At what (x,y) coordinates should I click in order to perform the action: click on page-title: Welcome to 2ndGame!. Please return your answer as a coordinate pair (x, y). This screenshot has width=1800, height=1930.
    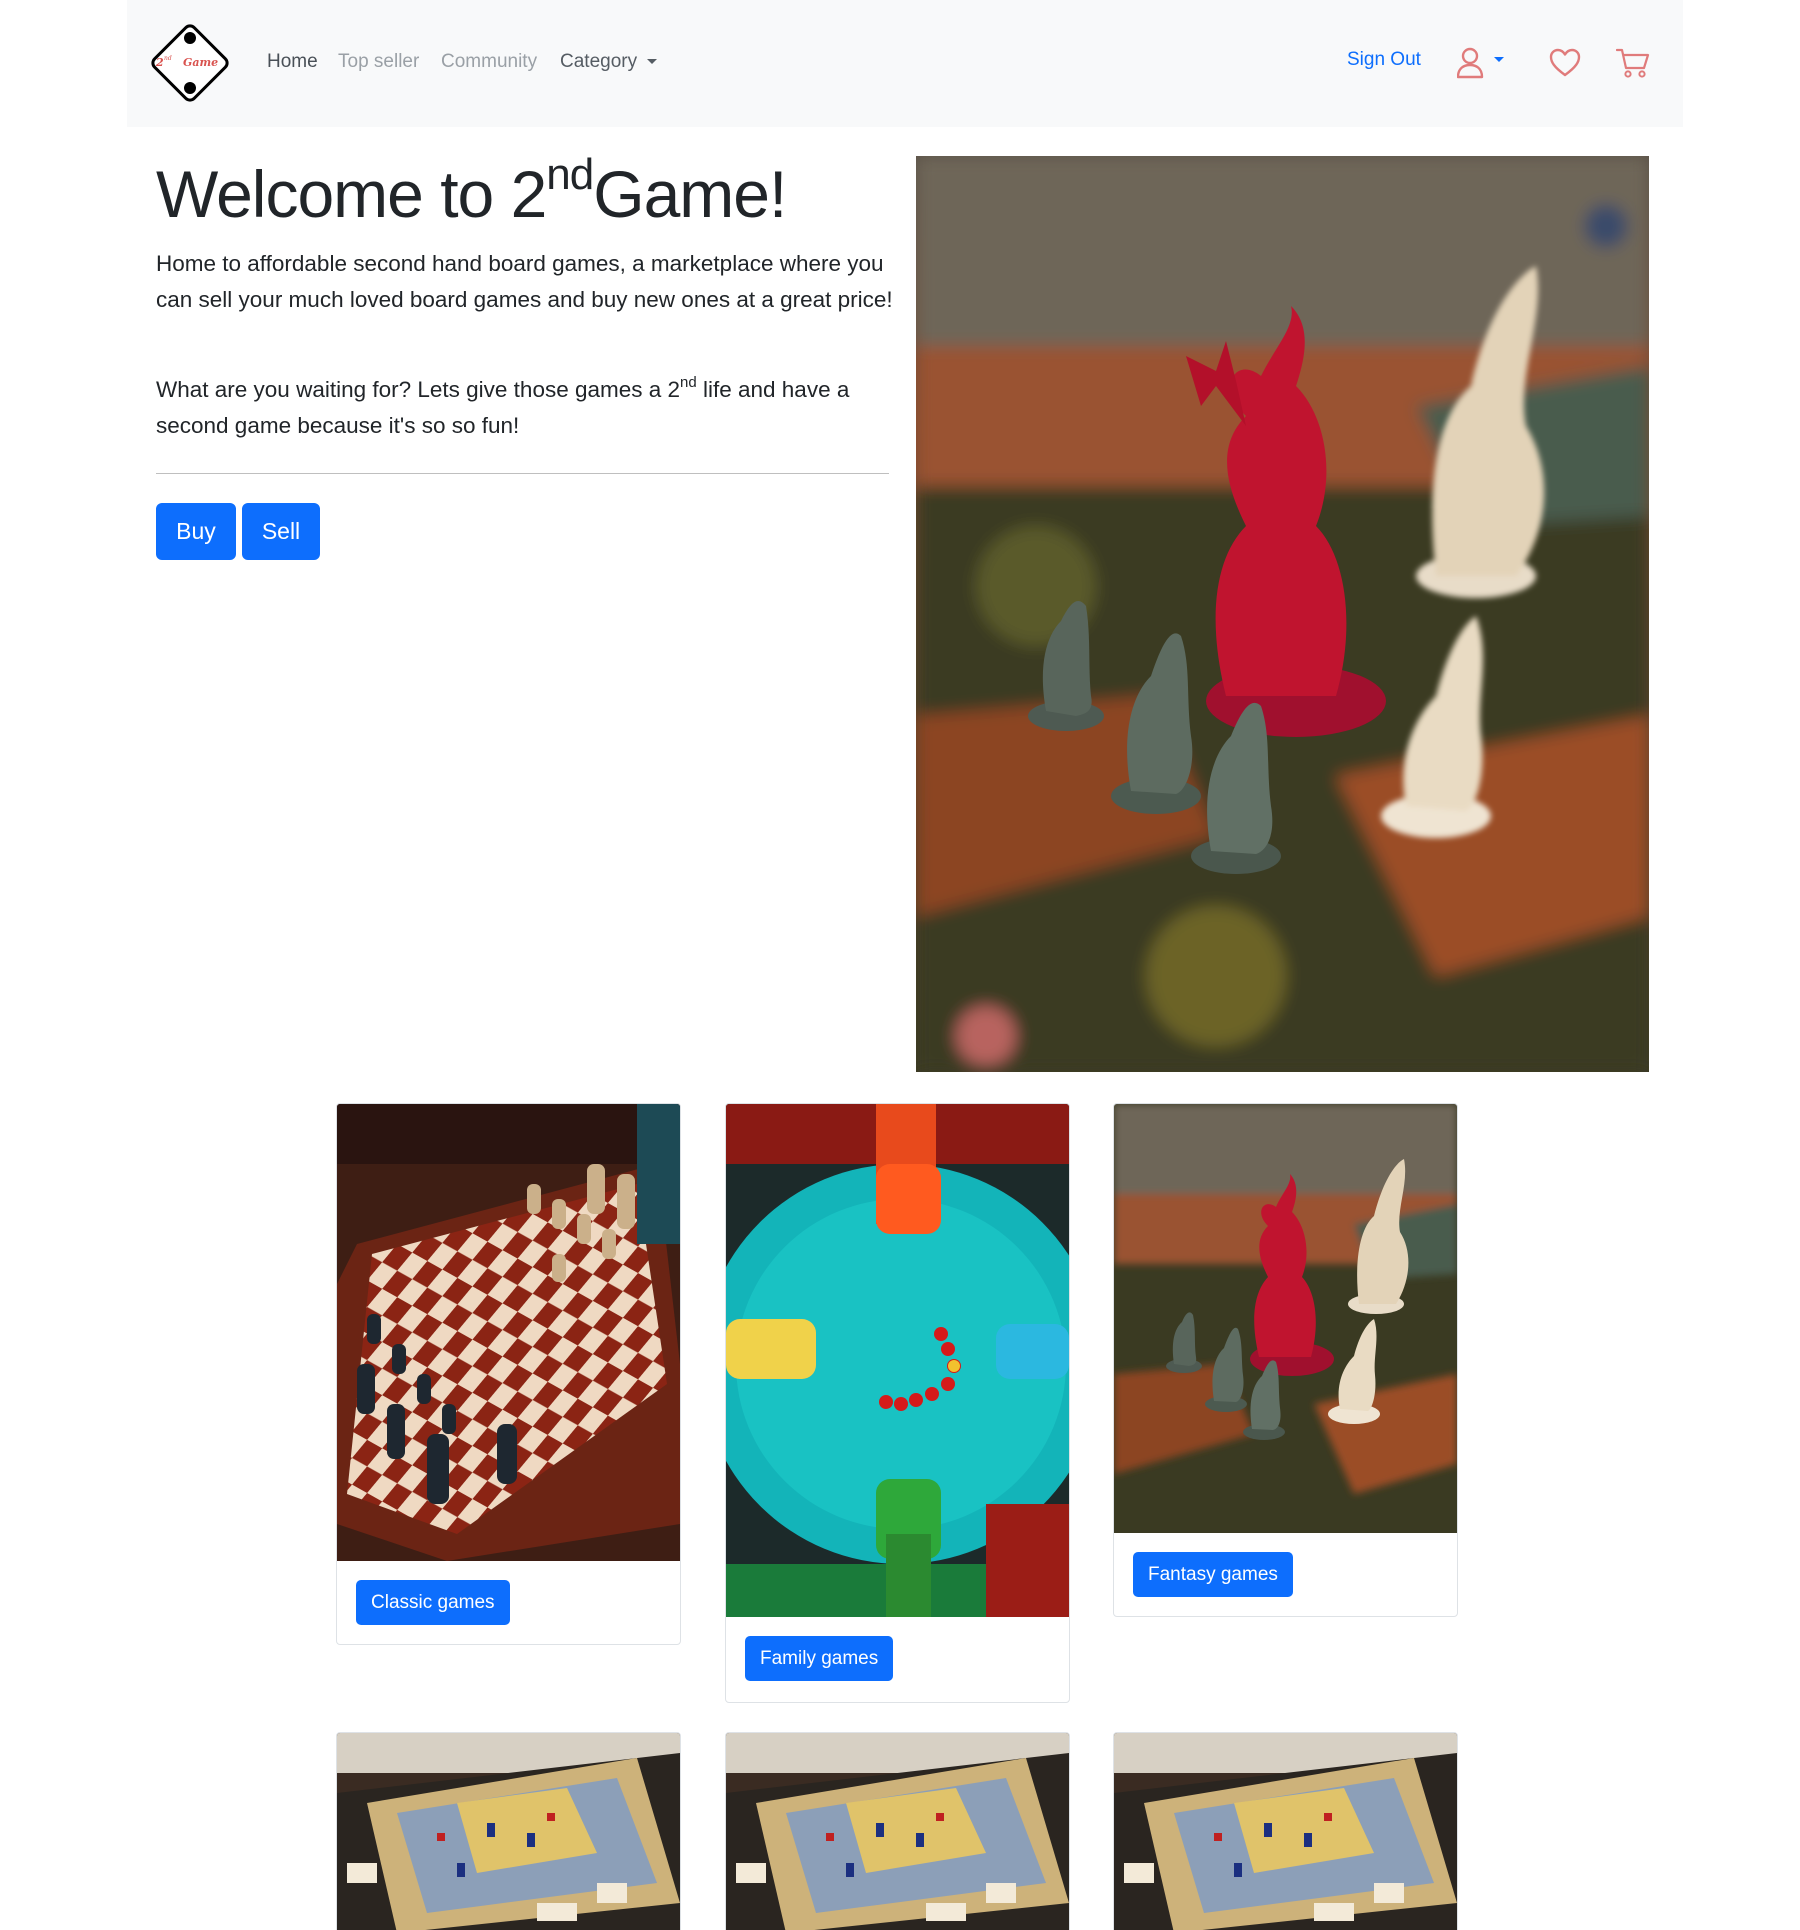
    Looking at the image, I should click on (471, 193).